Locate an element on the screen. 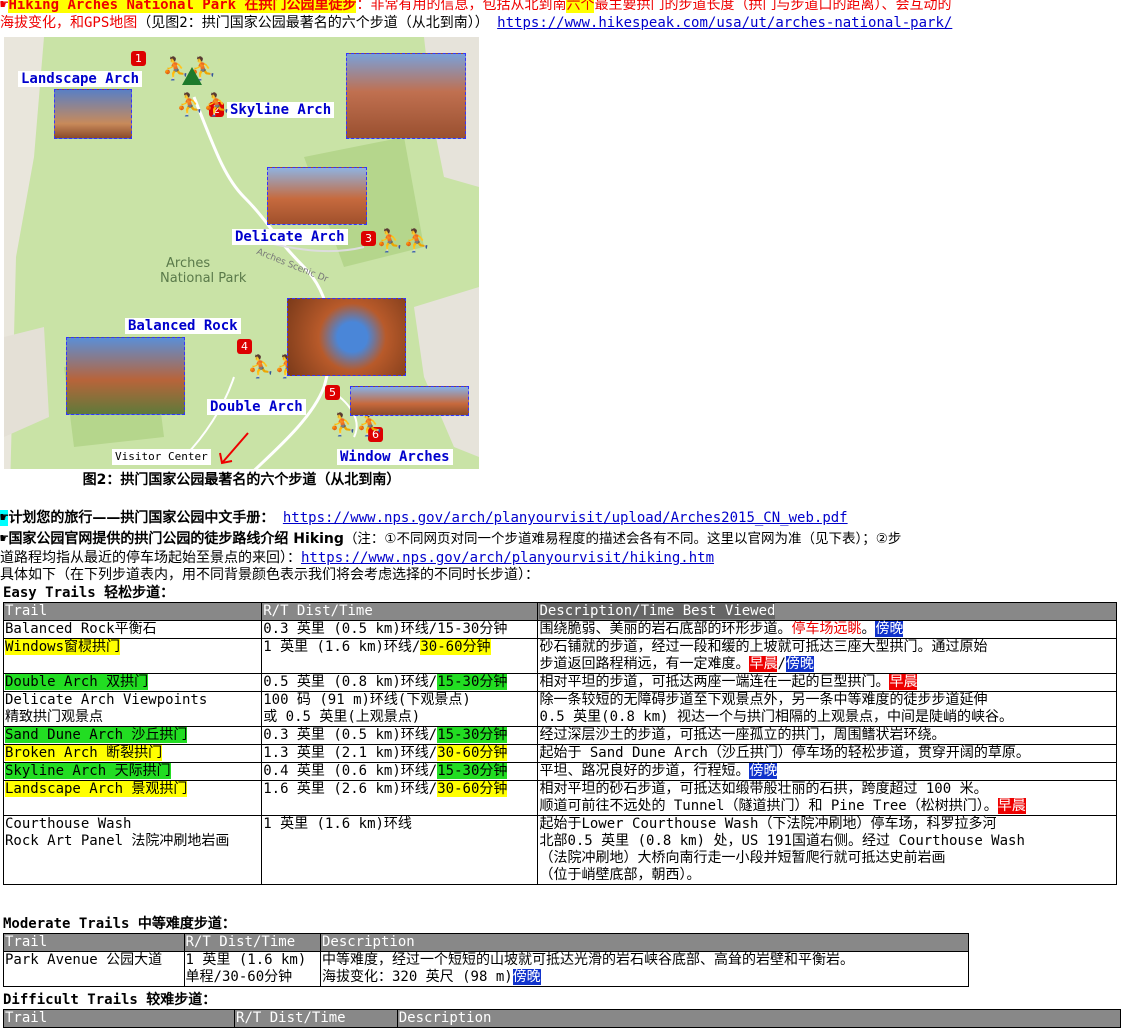 The width and height of the screenshot is (1147, 1028). header-dist: R/T Dist/Time is located at coordinates (400, 611).